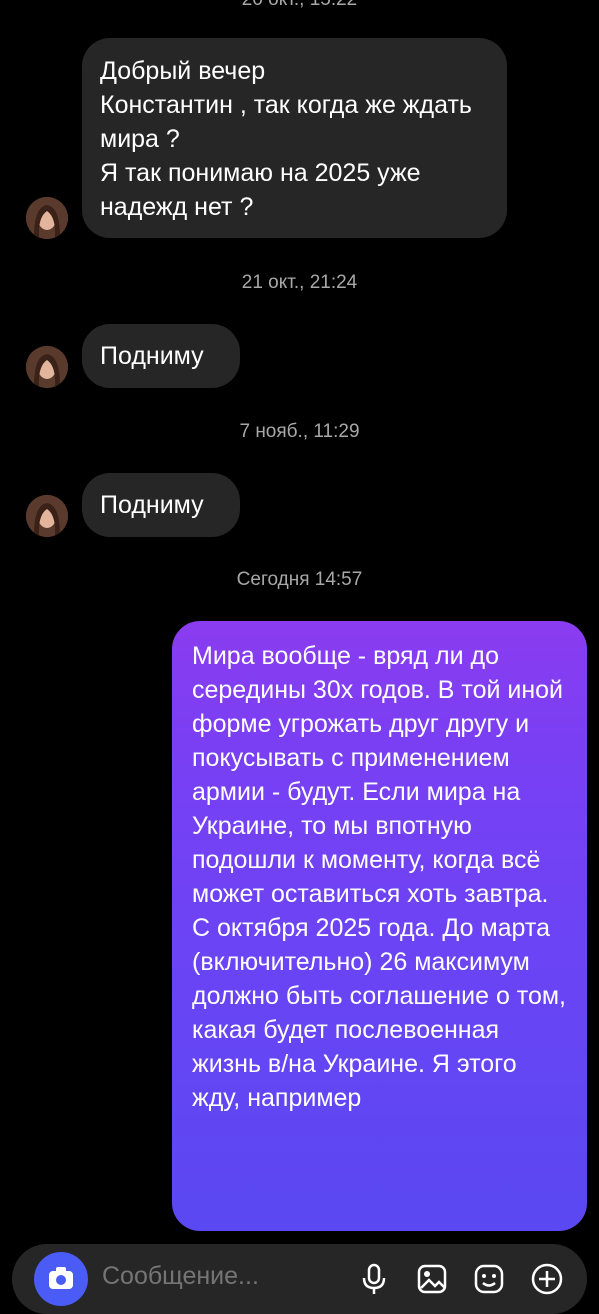 The height and width of the screenshot is (1314, 599). I want to click on message-input, so click(222, 1276).